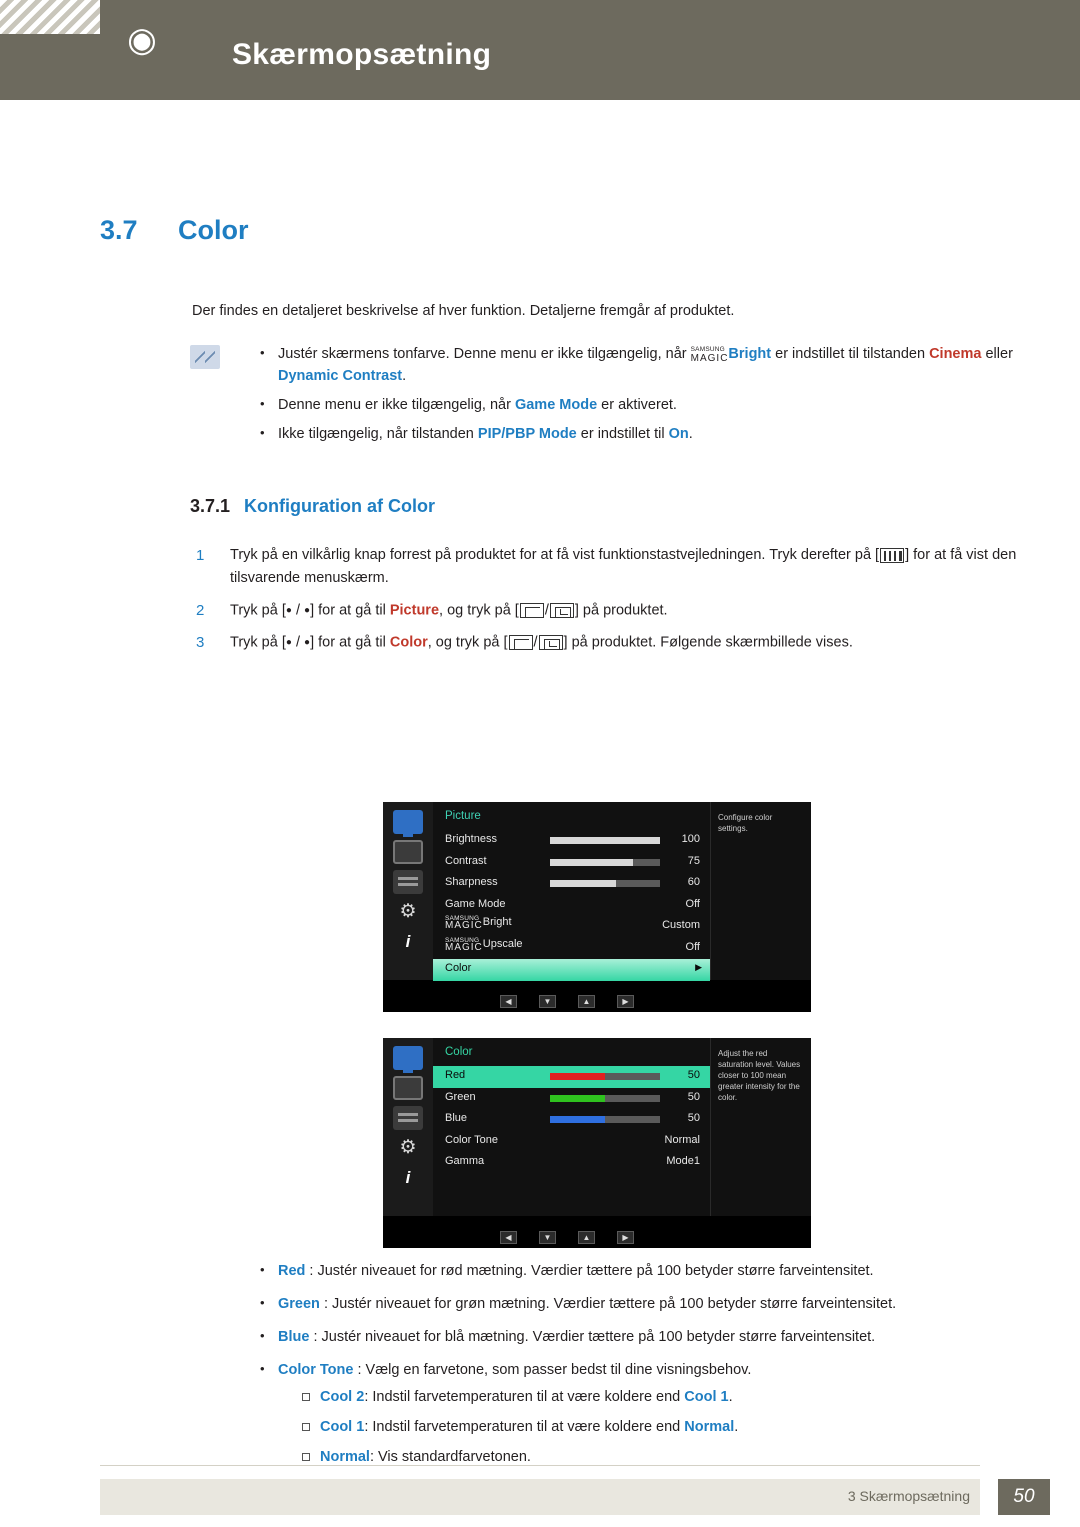 This screenshot has height=1527, width=1080. I want to click on keyword-cinema: Cinema, so click(955, 354).